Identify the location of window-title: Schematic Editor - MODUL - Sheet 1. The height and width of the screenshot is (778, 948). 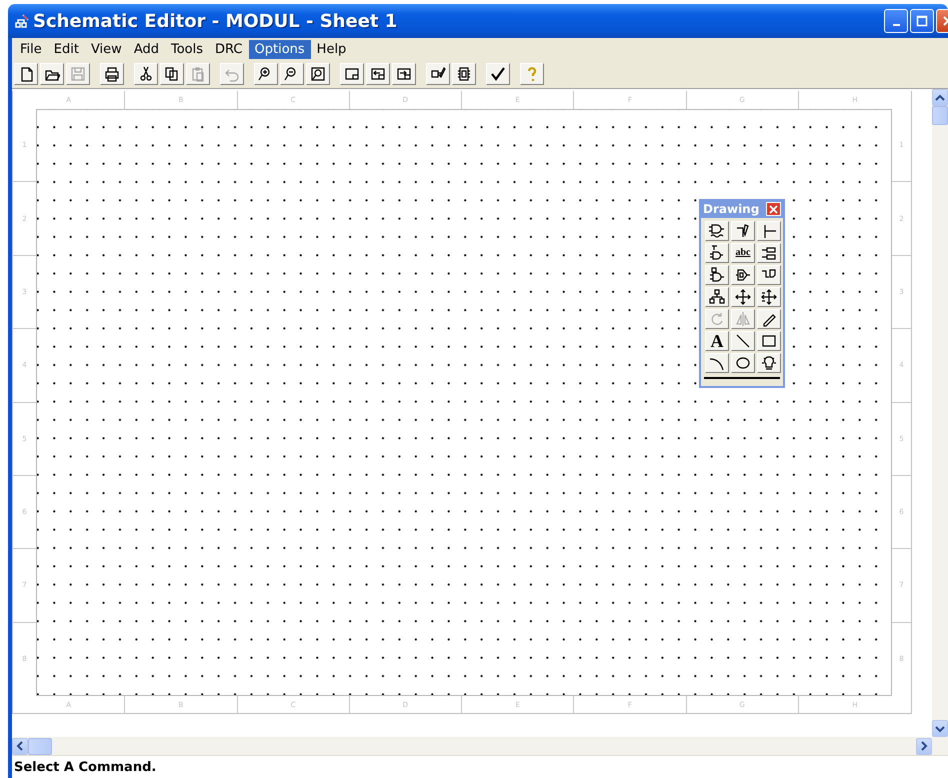
(215, 21).